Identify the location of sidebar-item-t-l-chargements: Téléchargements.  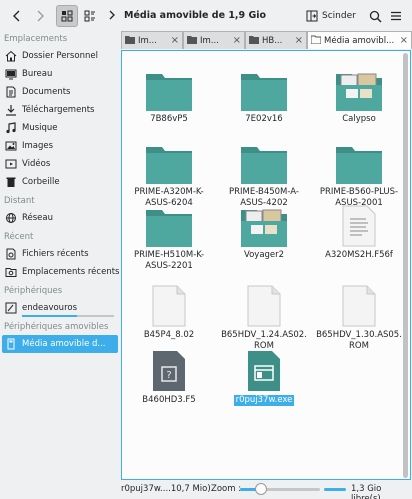
(60, 110).